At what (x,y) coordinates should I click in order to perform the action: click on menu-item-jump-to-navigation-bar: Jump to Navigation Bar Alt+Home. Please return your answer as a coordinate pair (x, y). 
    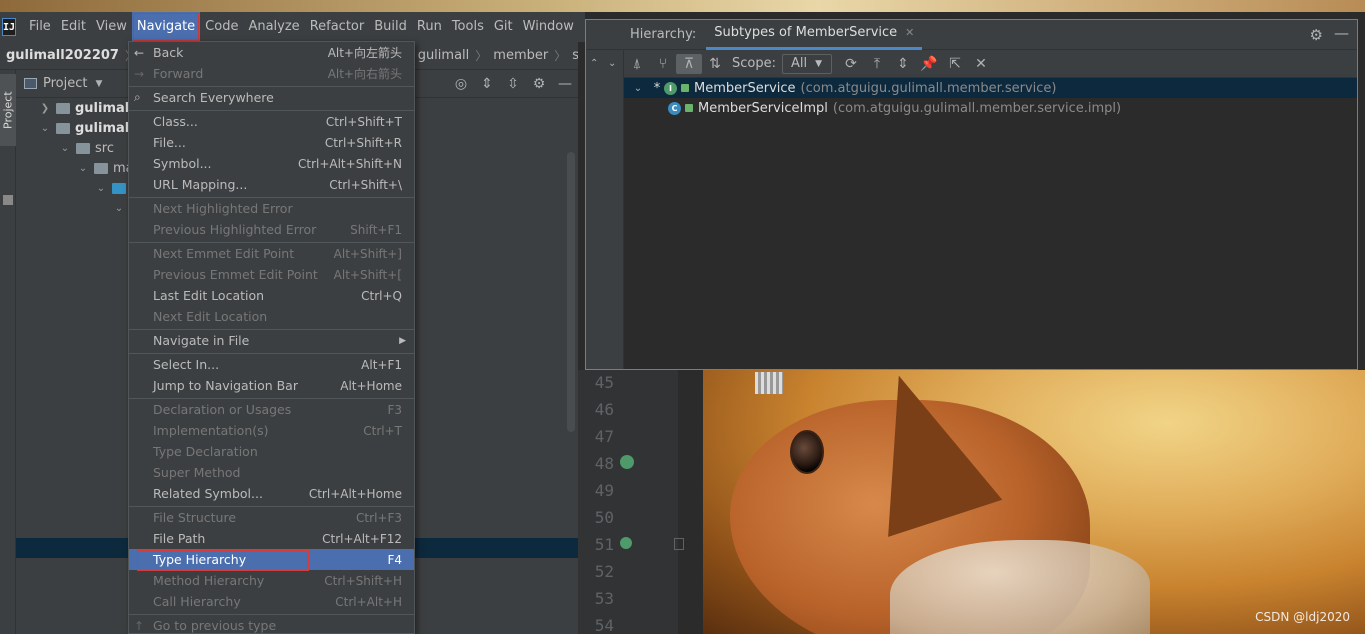
    Looking at the image, I should click on (271, 385).